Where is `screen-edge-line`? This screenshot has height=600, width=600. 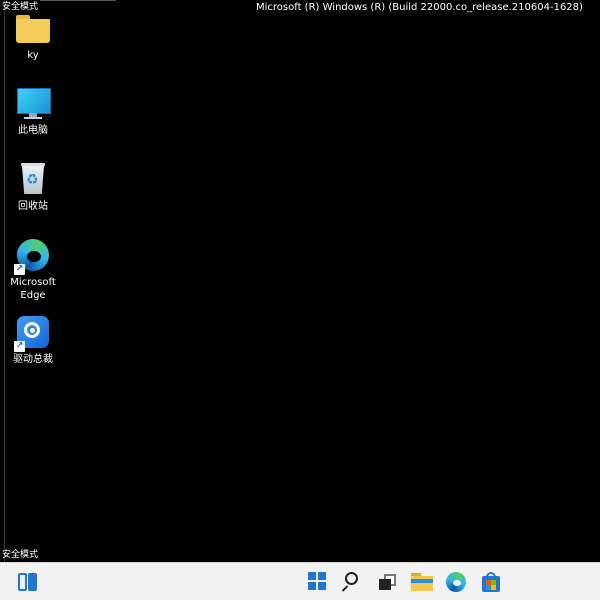
screen-edge-line is located at coordinates (4, 281).